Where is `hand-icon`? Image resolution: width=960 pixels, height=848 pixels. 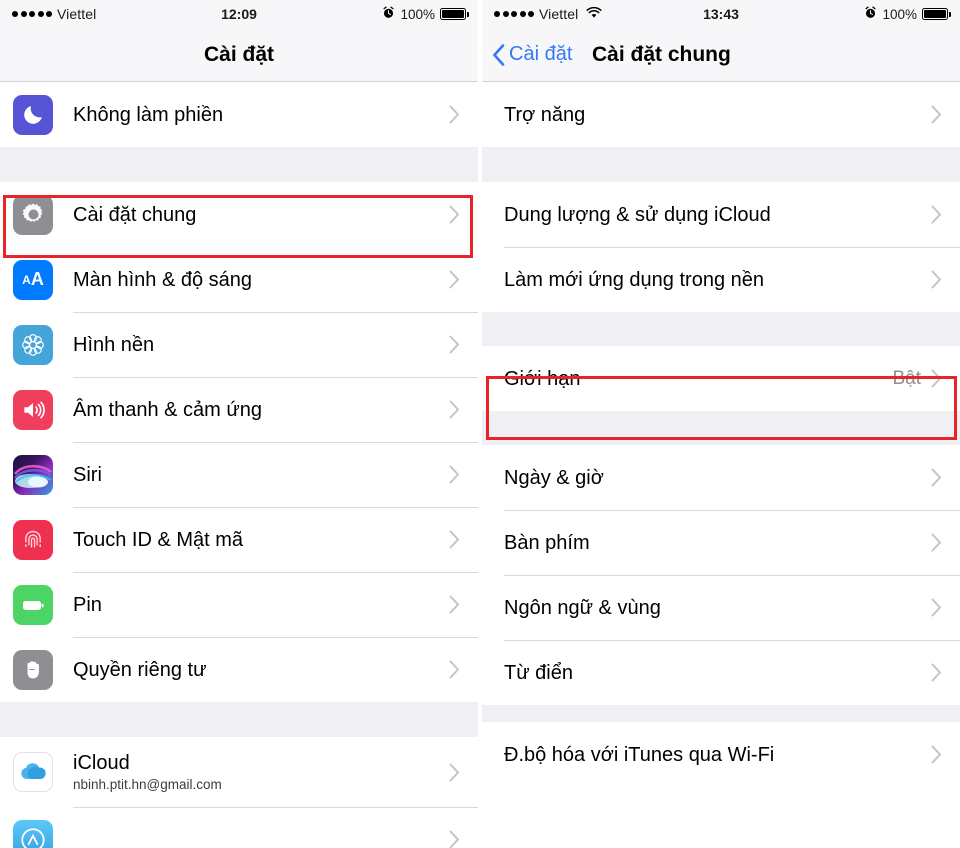 hand-icon is located at coordinates (33, 669).